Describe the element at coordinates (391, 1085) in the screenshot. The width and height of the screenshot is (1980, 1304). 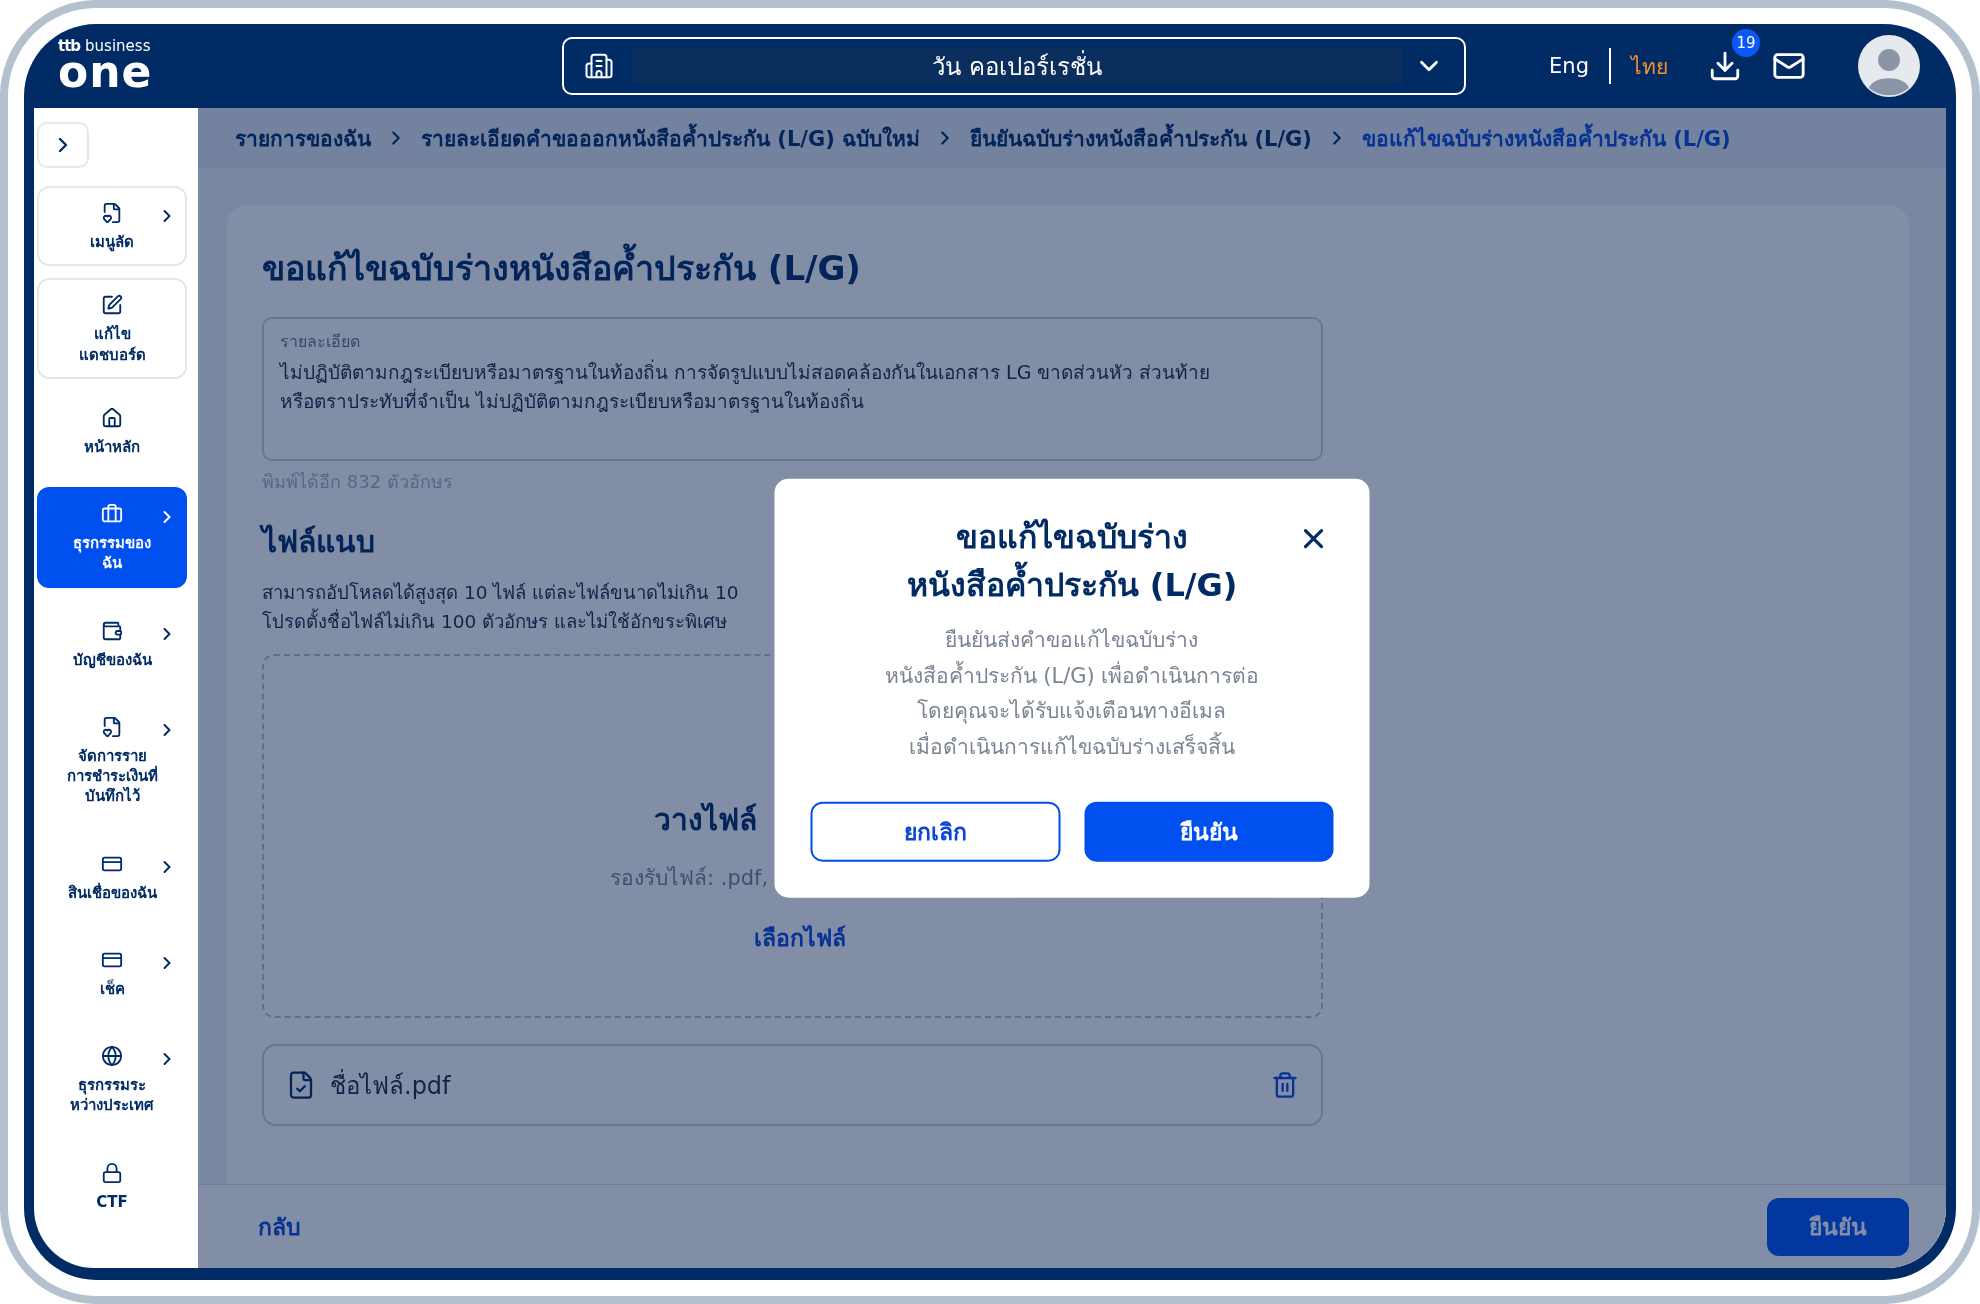
I see `file-name: ชื่อไฟล์.pdf` at that location.